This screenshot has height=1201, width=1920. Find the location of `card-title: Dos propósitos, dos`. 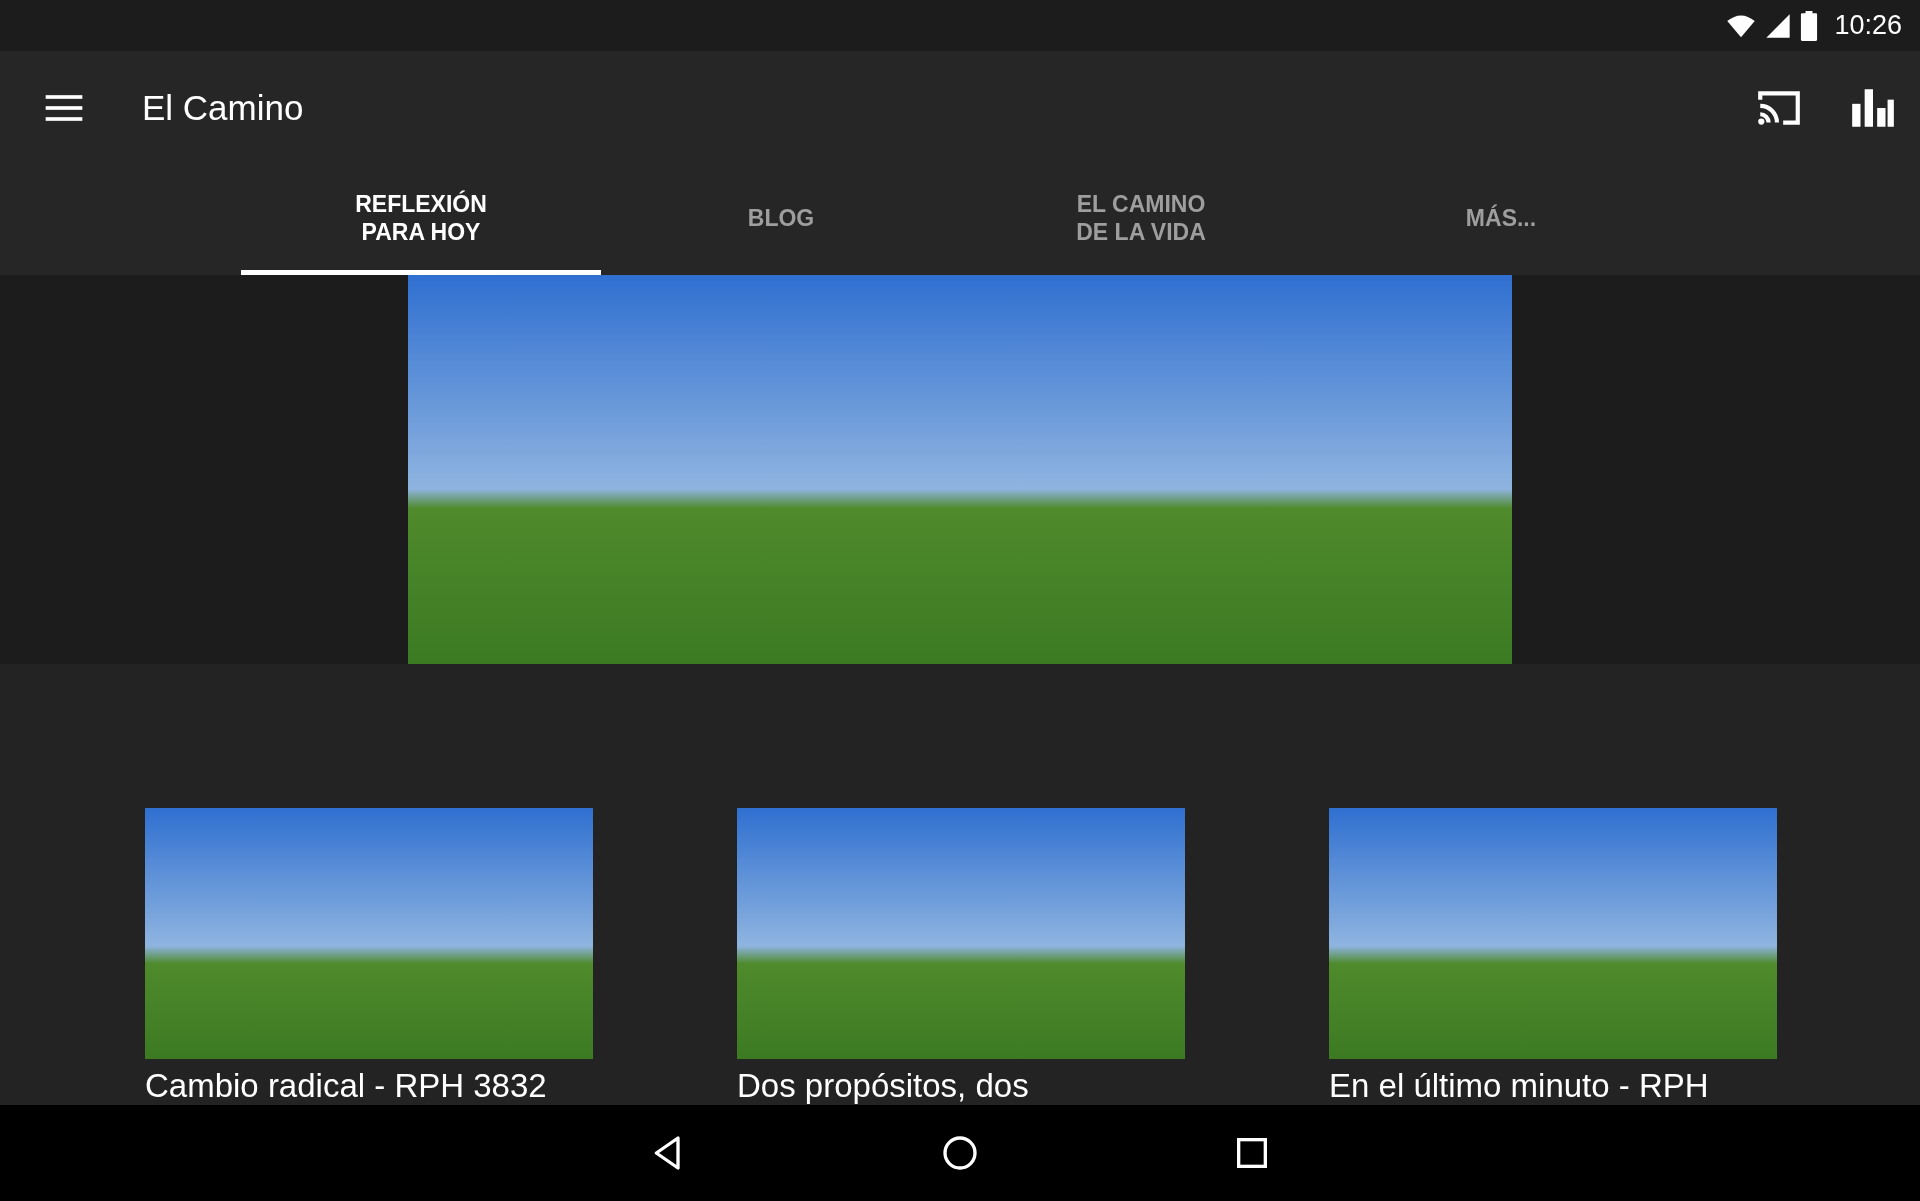

card-title: Dos propósitos, dos is located at coordinates (961, 1086).